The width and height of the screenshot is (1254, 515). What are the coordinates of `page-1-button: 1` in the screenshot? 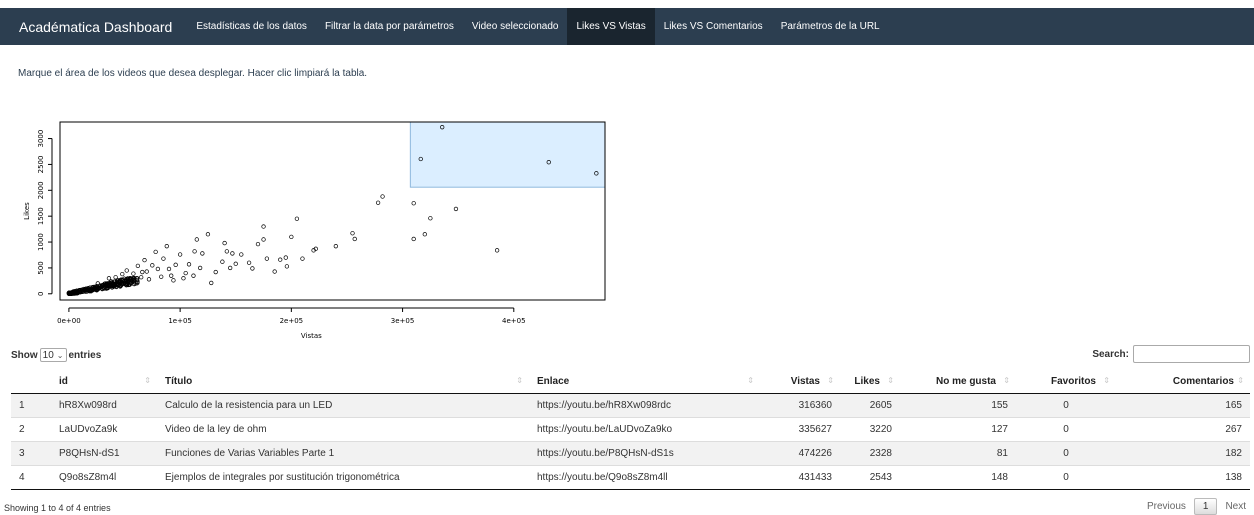 It's located at (1205, 506).